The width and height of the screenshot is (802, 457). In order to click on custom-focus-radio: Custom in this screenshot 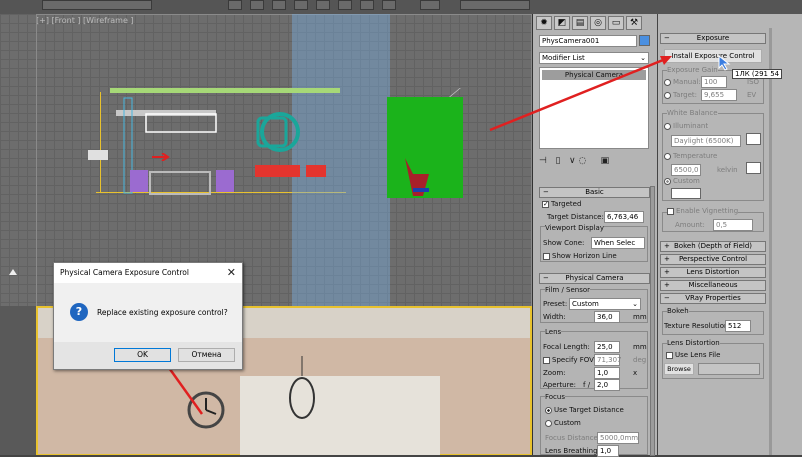, I will do `click(563, 423)`.